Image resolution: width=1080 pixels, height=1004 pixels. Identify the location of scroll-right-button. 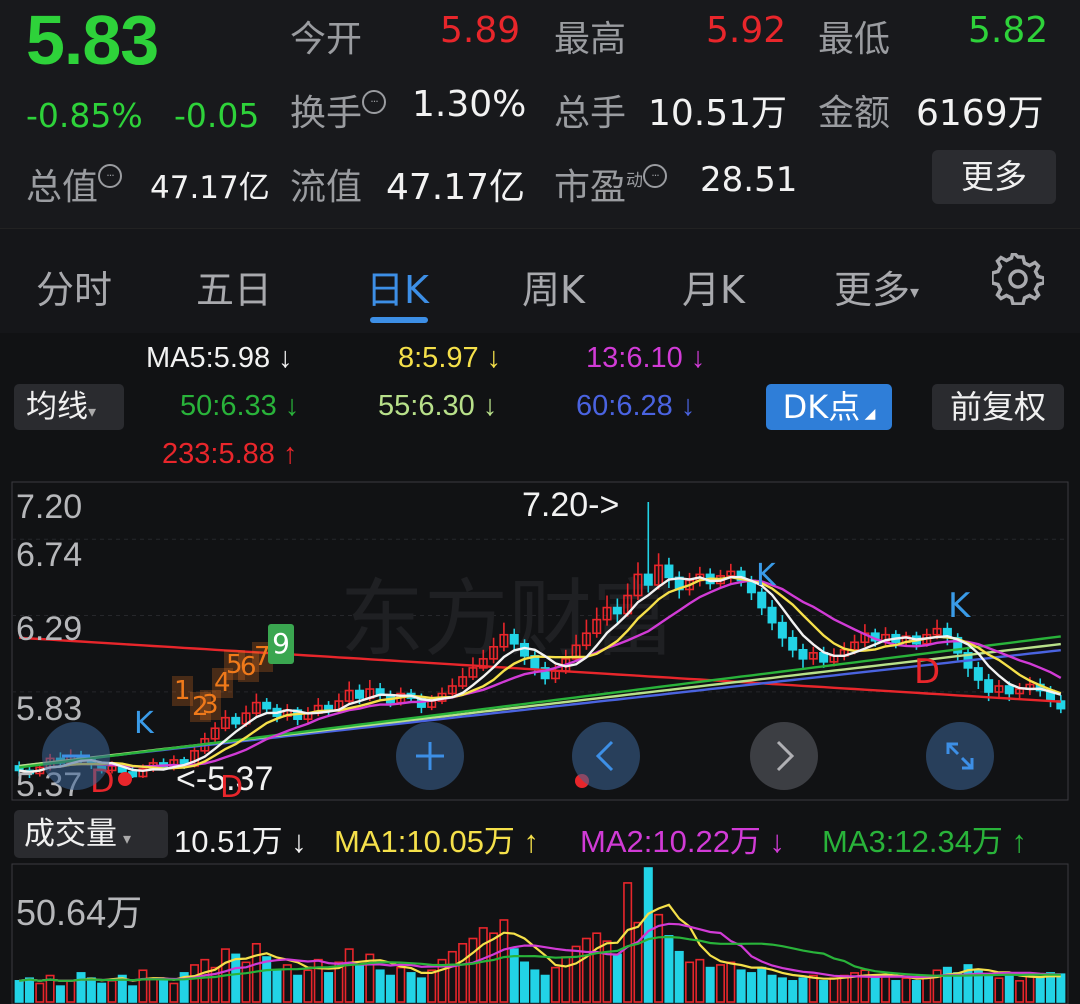
(784, 756).